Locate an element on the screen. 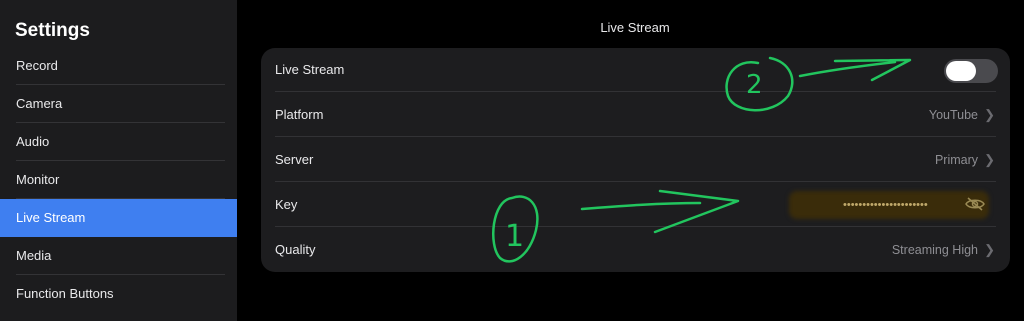 This screenshot has width=1024, height=321. live-stream-label: Live Stream is located at coordinates (310, 69).